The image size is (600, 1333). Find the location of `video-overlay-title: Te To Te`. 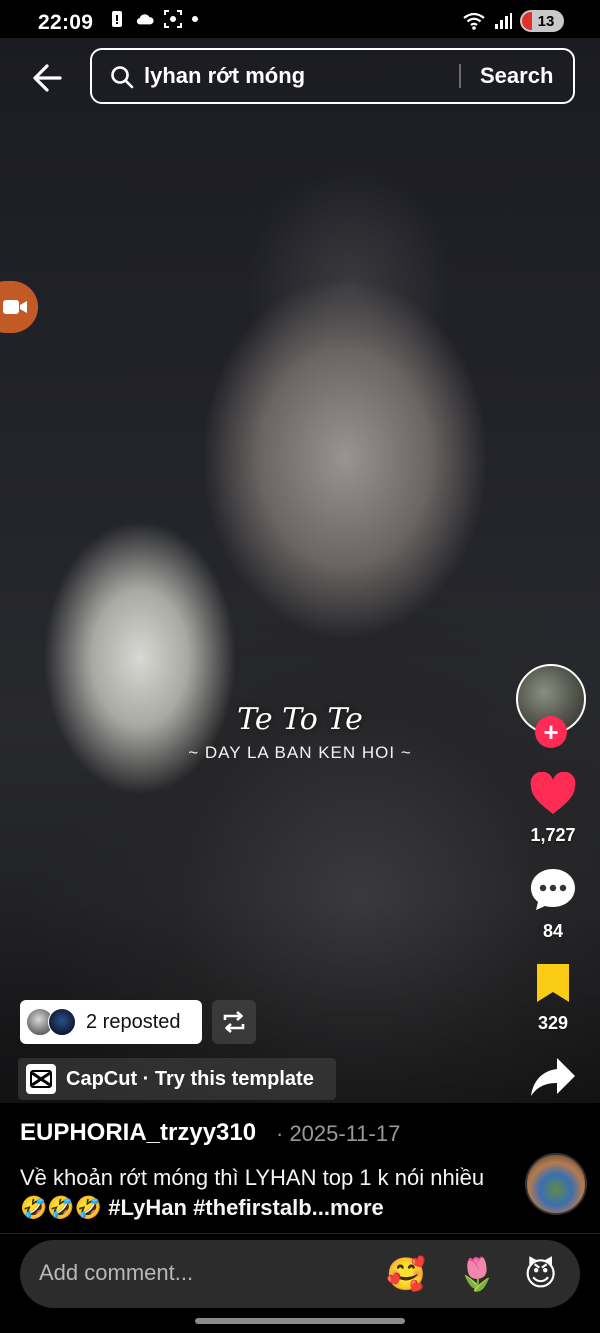

video-overlay-title: Te To Te is located at coordinates (300, 719).